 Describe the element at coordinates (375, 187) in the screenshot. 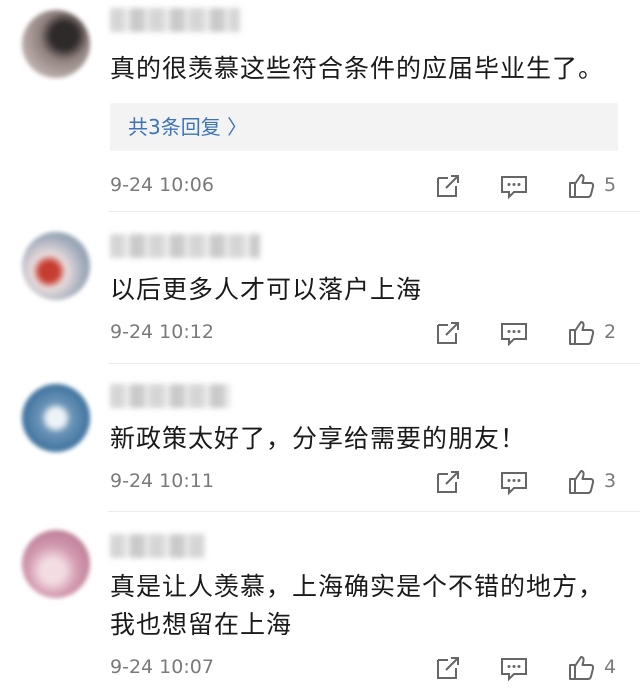

I see `comment-meta: 9-24 10:06 5` at that location.